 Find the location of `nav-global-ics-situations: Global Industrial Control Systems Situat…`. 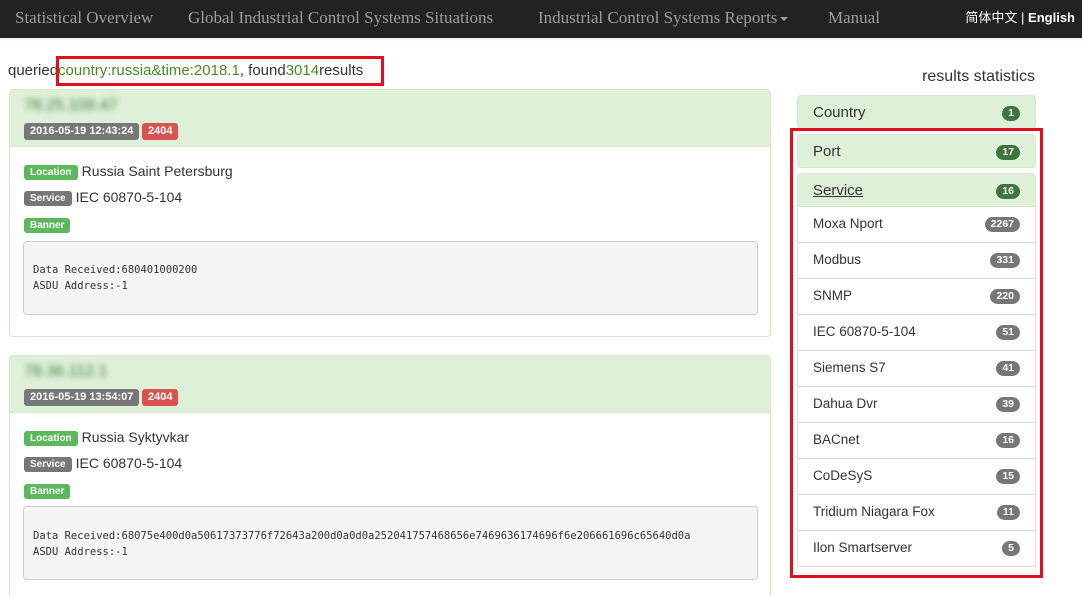

nav-global-ics-situations: Global Industrial Control Systems Situat… is located at coordinates (340, 19).